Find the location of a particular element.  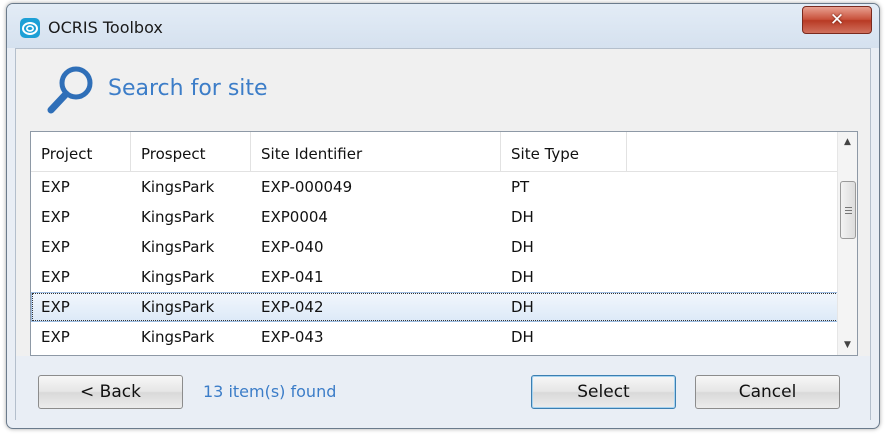

close-button: ✕ is located at coordinates (837, 20).